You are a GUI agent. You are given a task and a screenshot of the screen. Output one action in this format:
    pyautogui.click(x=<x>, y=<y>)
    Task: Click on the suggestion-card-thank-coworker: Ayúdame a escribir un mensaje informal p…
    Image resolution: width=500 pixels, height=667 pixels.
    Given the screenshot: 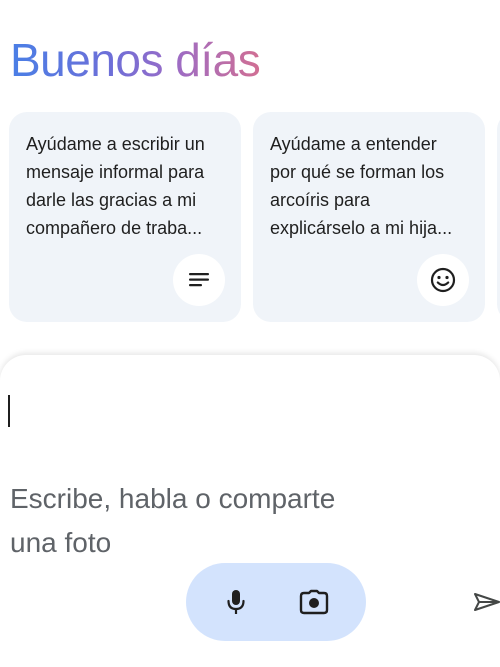 What is the action you would take?
    pyautogui.click(x=125, y=217)
    